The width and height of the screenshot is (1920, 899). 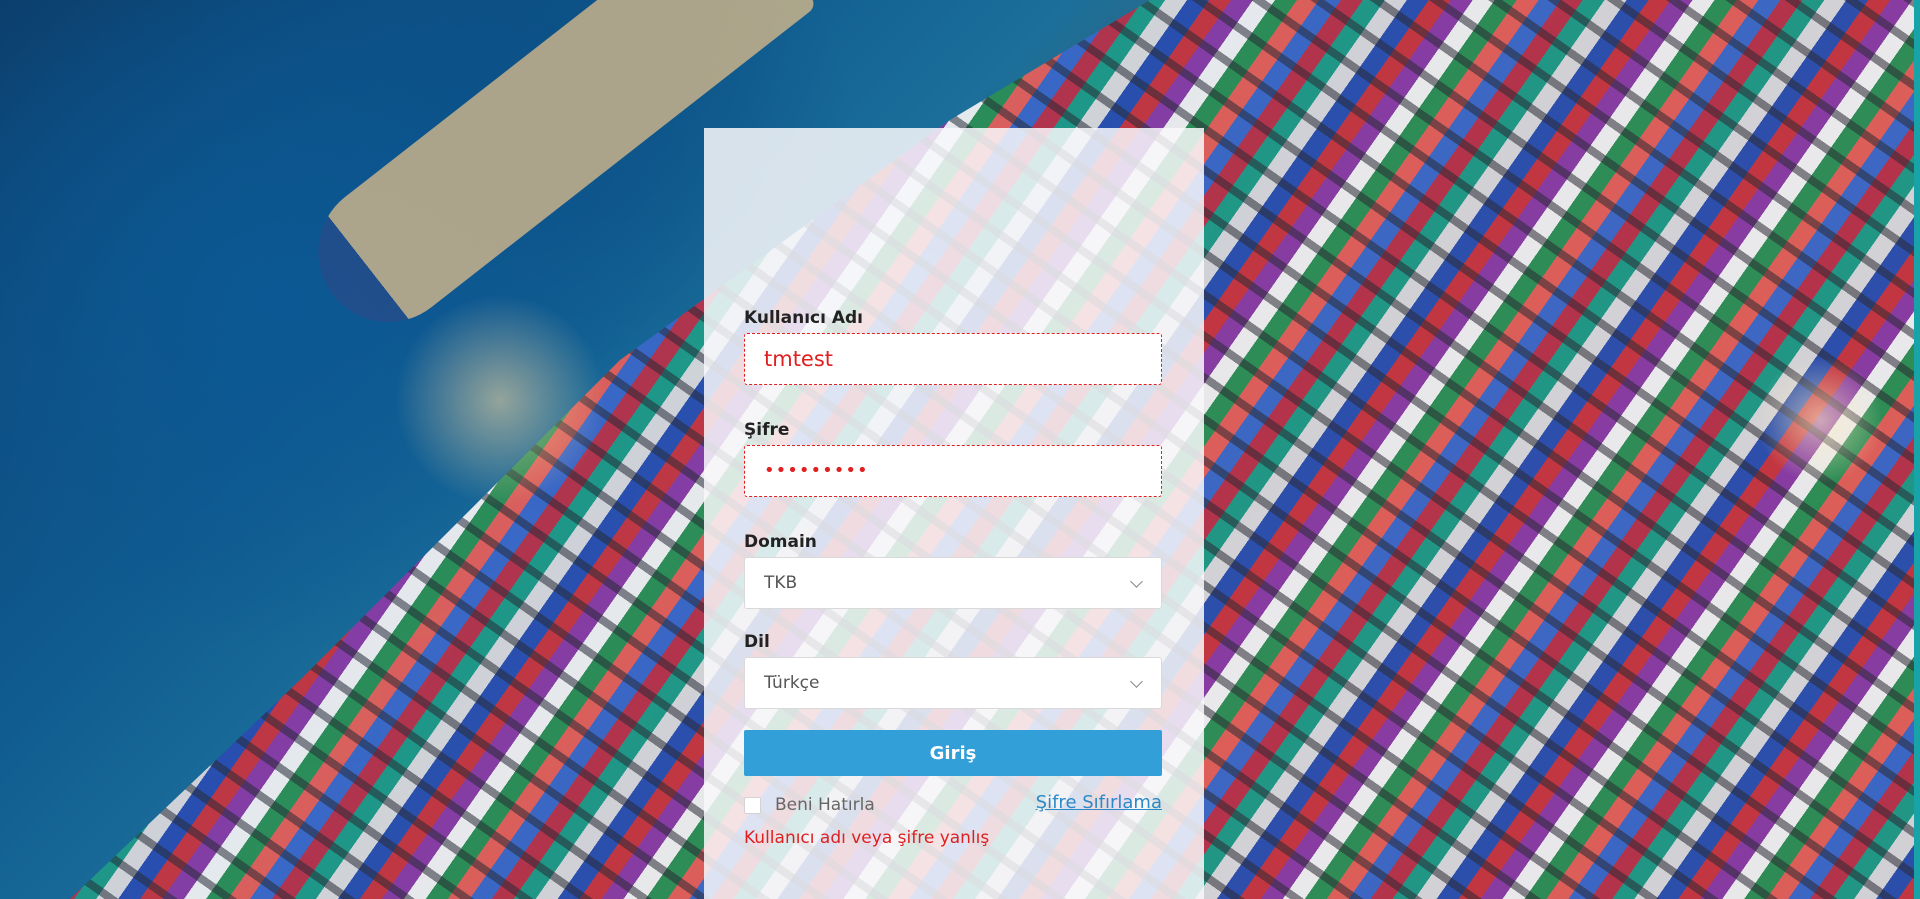 I want to click on remember-label: Beni Hatırla, so click(x=825, y=805).